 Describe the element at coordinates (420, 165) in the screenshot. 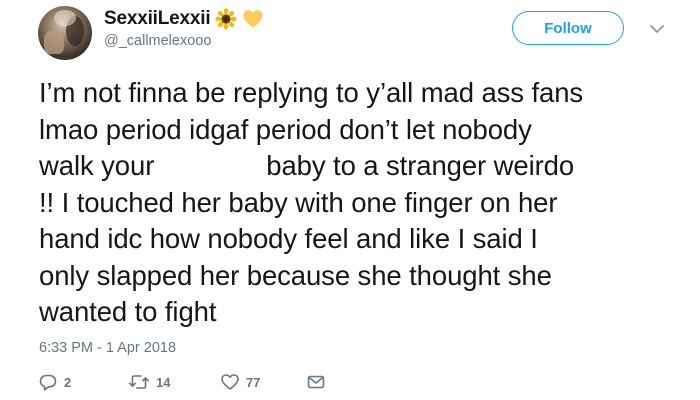

I see `tweet-text-segment: baby to a stranger weirdo` at that location.